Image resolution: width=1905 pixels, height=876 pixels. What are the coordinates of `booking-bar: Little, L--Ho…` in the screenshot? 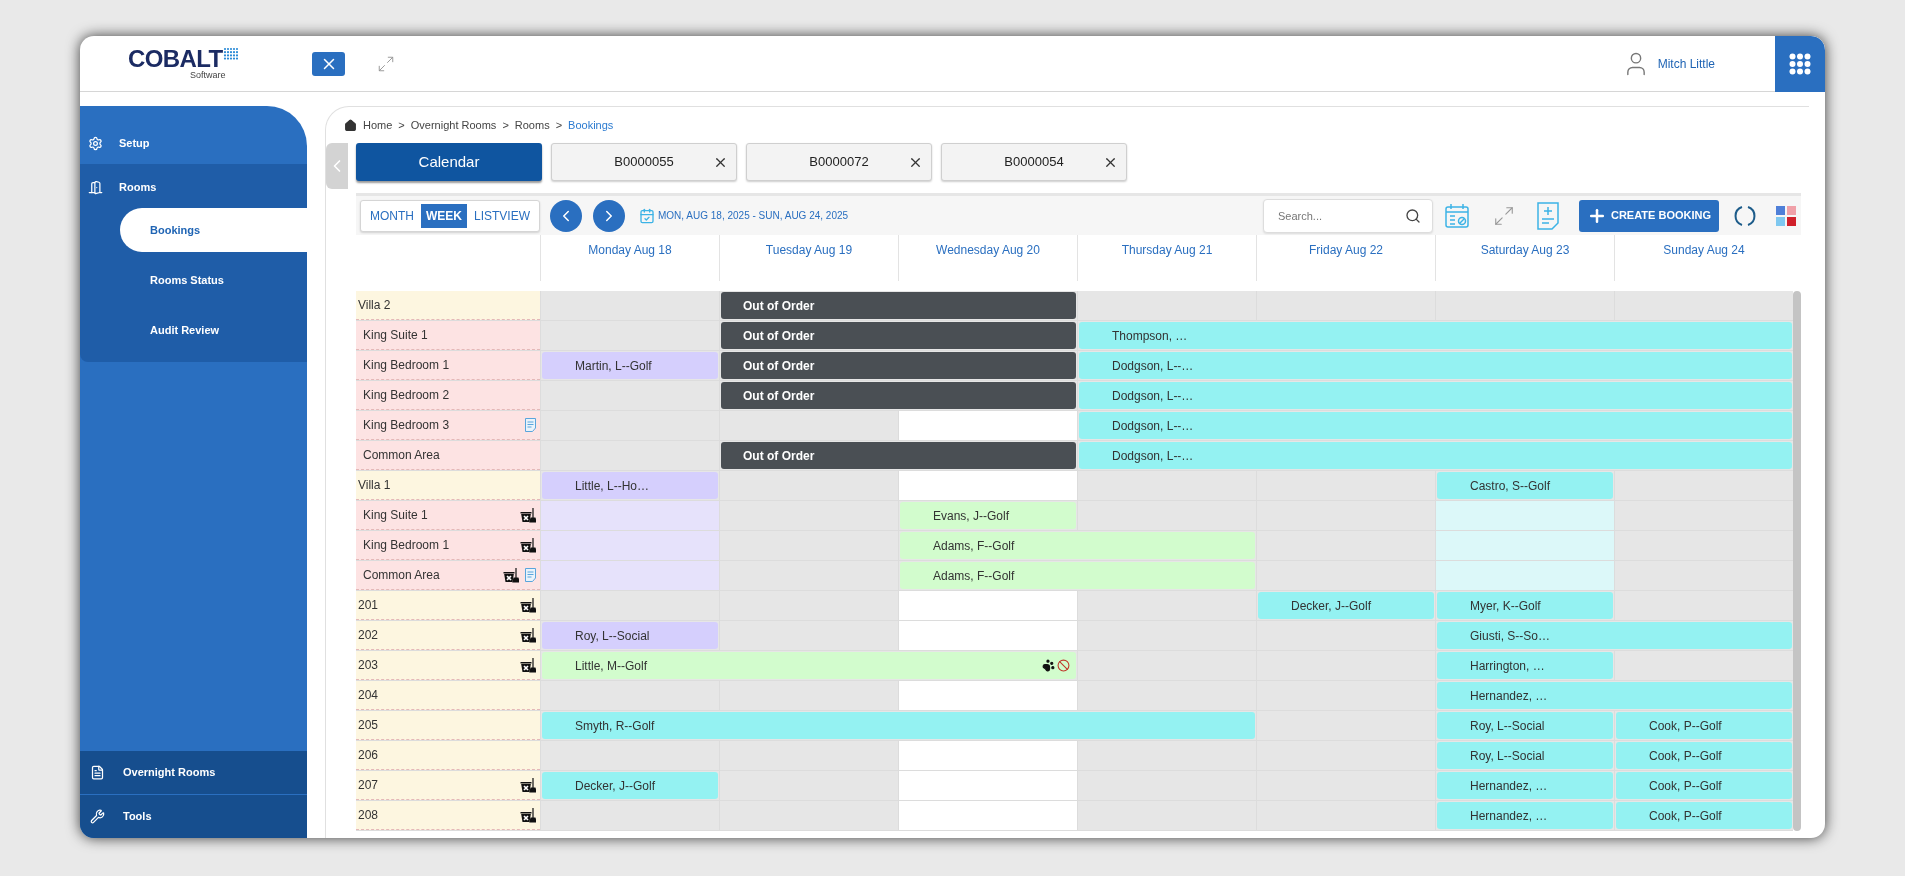 It's located at (630, 485).